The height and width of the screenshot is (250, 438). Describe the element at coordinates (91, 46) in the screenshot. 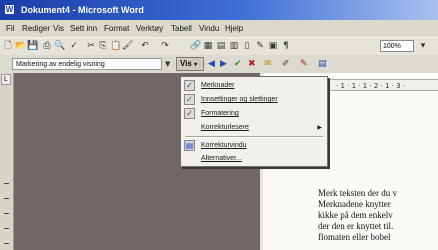

I see `cut-icon: ✂` at that location.